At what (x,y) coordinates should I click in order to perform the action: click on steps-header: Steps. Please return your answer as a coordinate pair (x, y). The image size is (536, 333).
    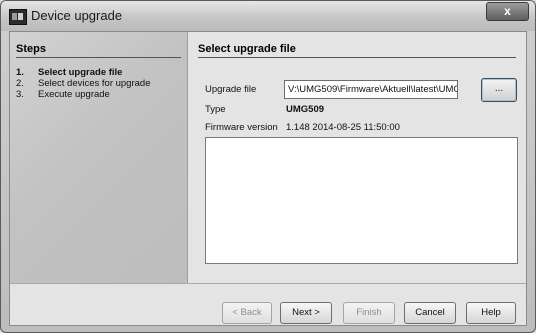
    Looking at the image, I should click on (31, 49).